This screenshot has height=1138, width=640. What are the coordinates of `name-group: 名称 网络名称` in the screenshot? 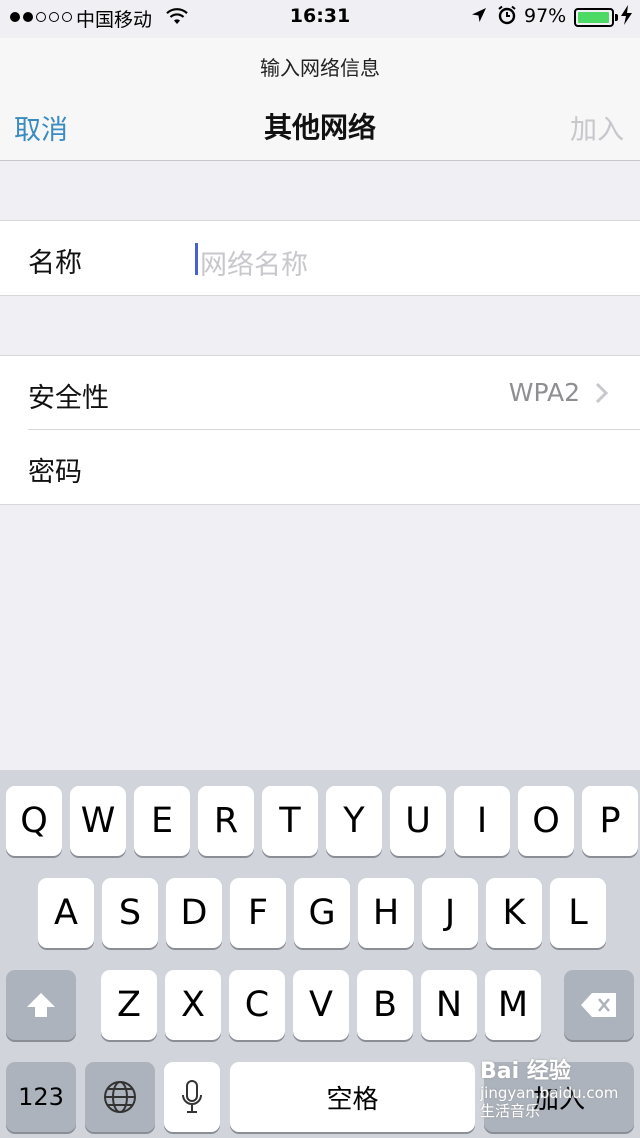 It's located at (320, 258).